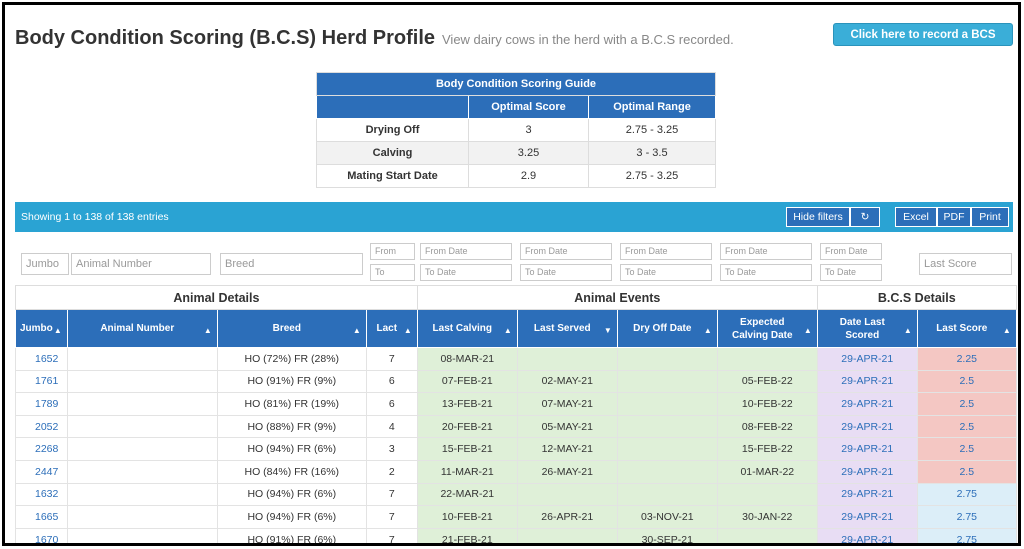  What do you see at coordinates (41, 517) in the screenshot?
I see `cell-jumbo: 1665` at bounding box center [41, 517].